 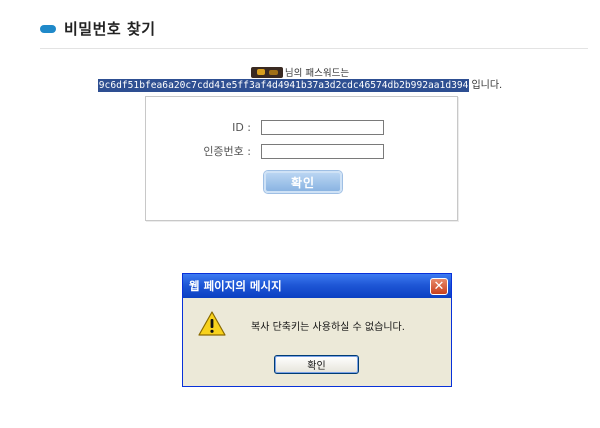 I want to click on warning-icon, so click(x=212, y=323).